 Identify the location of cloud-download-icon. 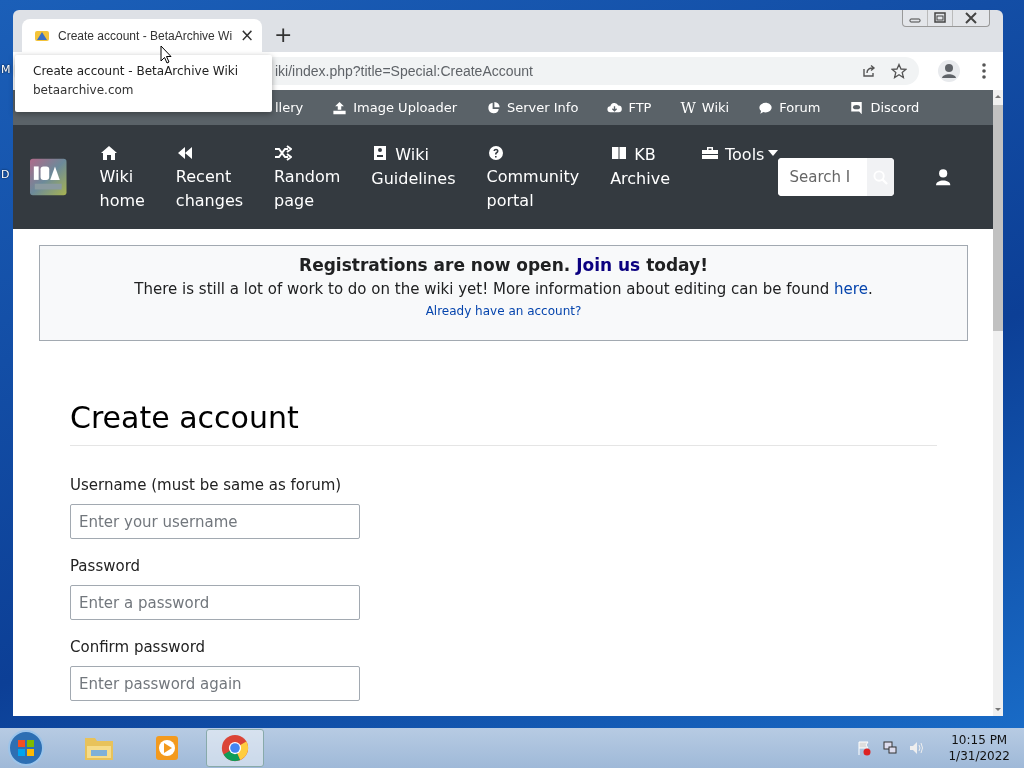
(615, 107).